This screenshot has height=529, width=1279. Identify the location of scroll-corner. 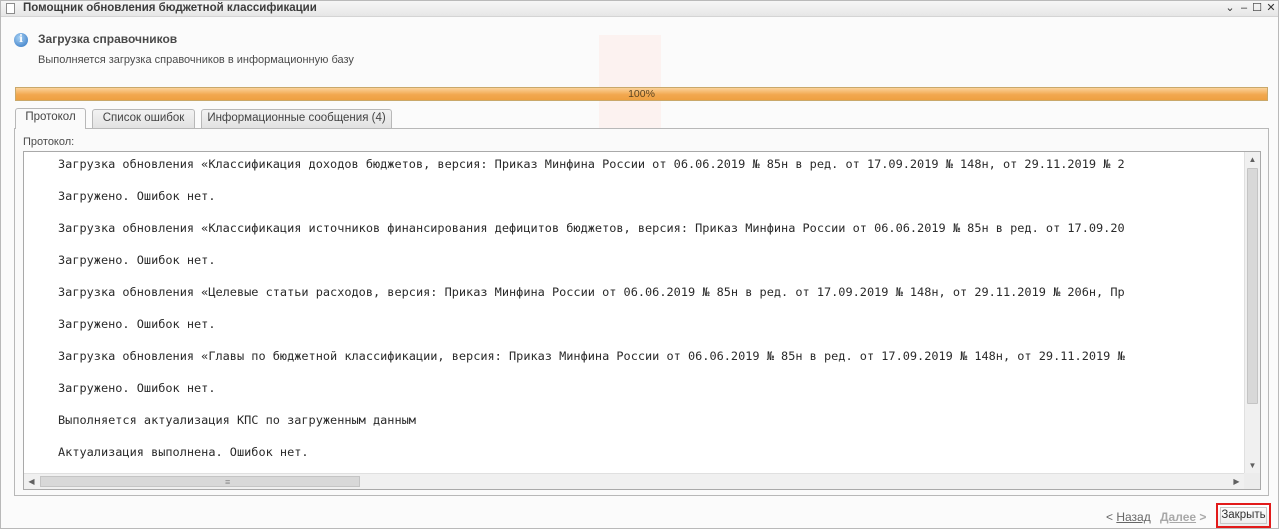
(1252, 481).